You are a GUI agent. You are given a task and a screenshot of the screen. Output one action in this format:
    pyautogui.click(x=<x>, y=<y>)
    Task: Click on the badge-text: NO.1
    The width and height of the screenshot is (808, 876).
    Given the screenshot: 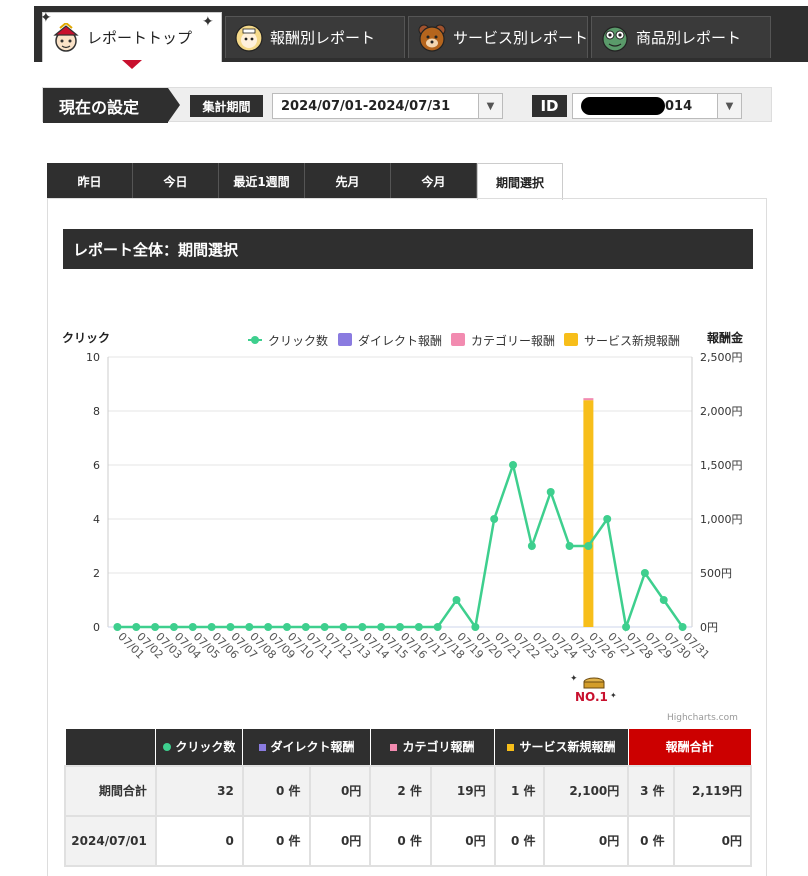 What is the action you would take?
    pyautogui.click(x=591, y=697)
    